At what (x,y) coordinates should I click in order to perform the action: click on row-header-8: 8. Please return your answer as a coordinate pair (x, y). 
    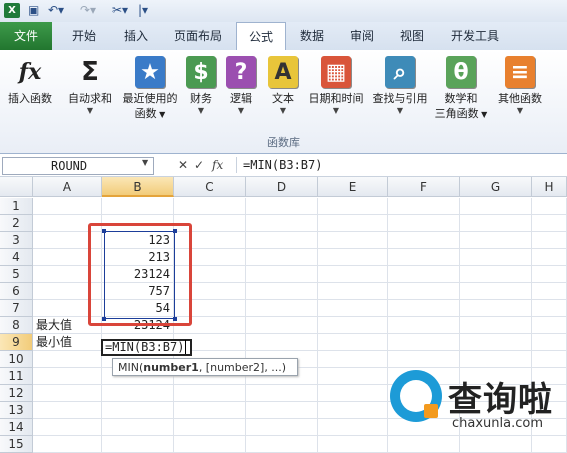
    Looking at the image, I should click on (16, 325).